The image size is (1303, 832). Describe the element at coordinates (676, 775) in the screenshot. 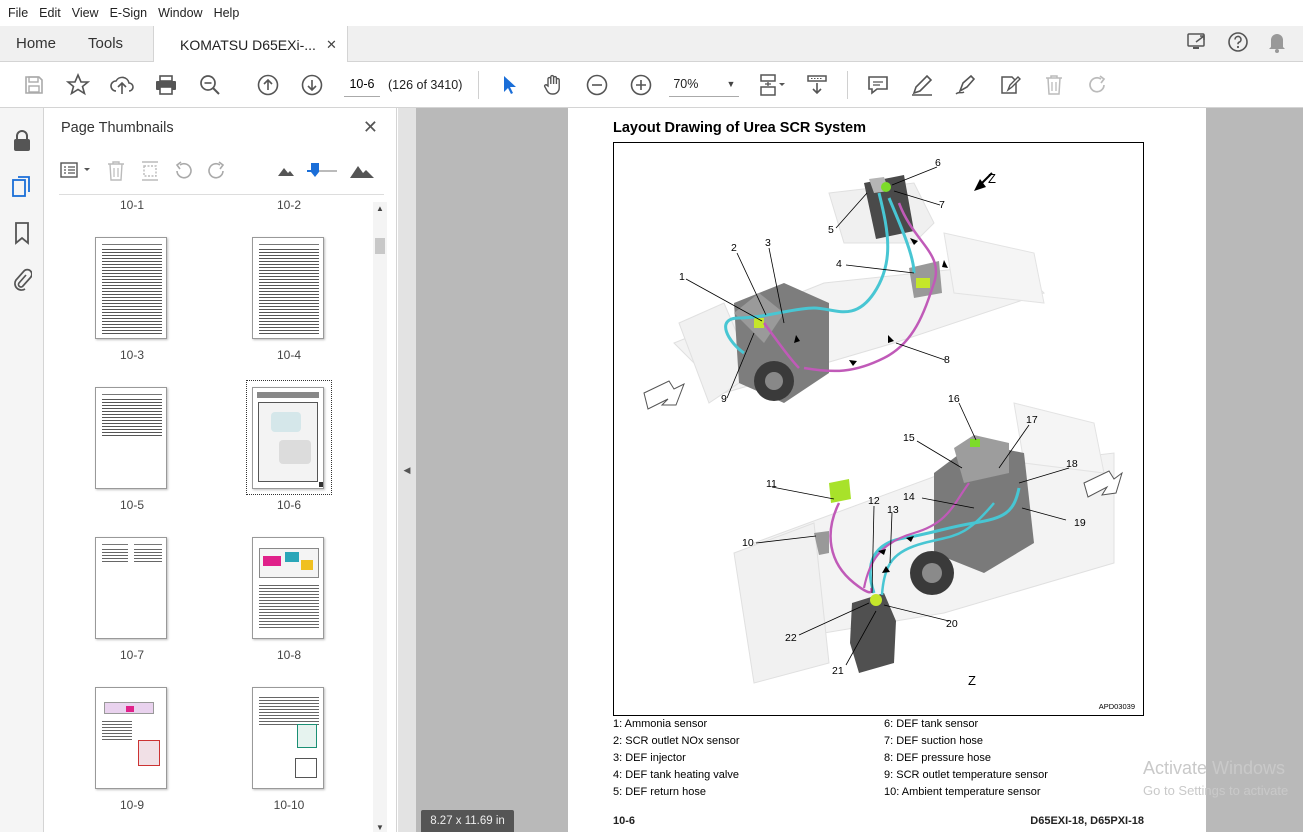

I see `legend-item-4: 4: DEF tank heating valve` at that location.